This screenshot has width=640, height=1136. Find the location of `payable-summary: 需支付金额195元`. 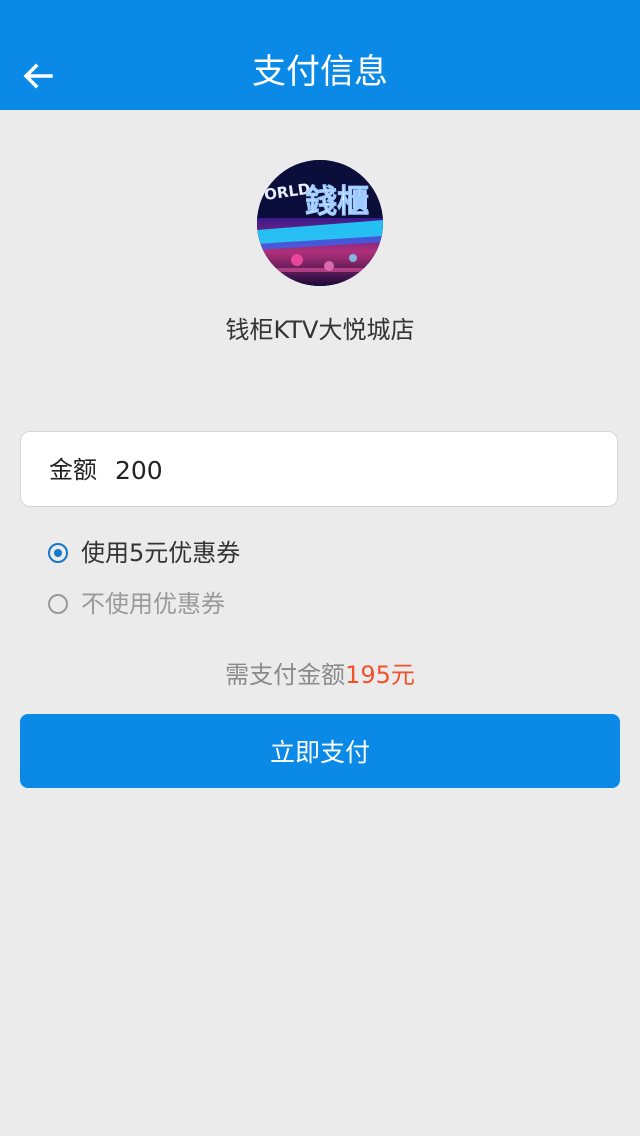

payable-summary: 需支付金额195元 is located at coordinates (320, 675).